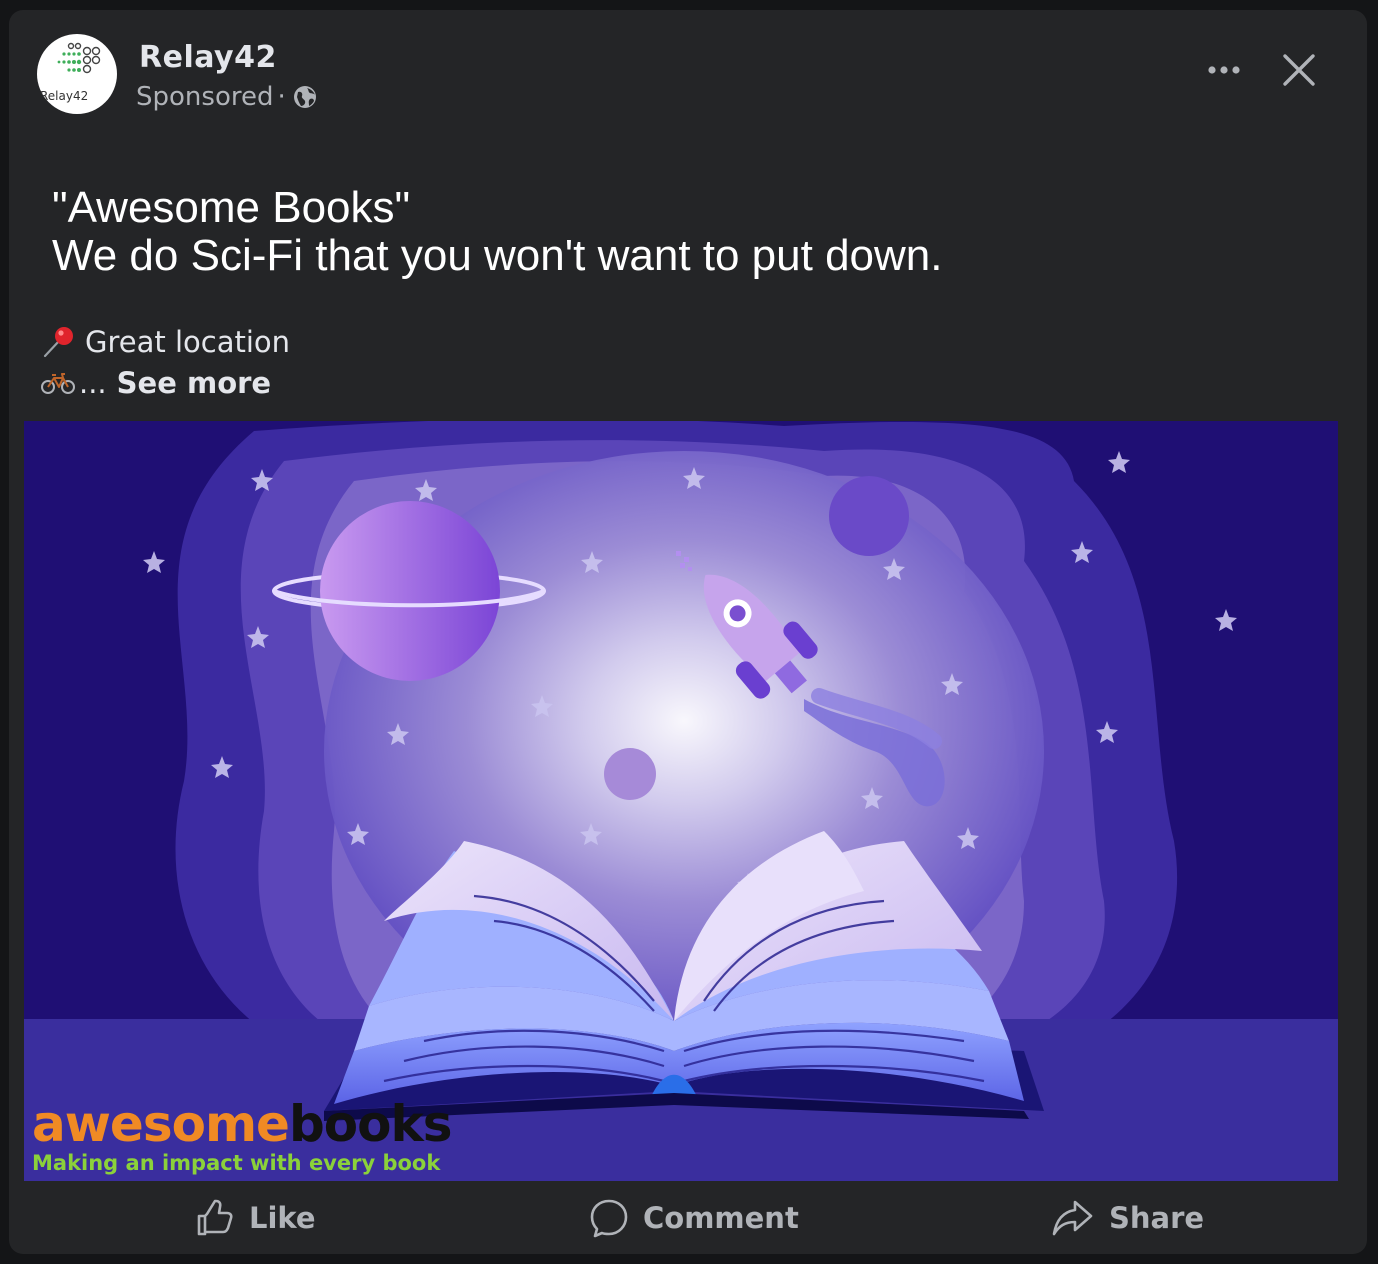  I want to click on share-button: Share, so click(1127, 1218).